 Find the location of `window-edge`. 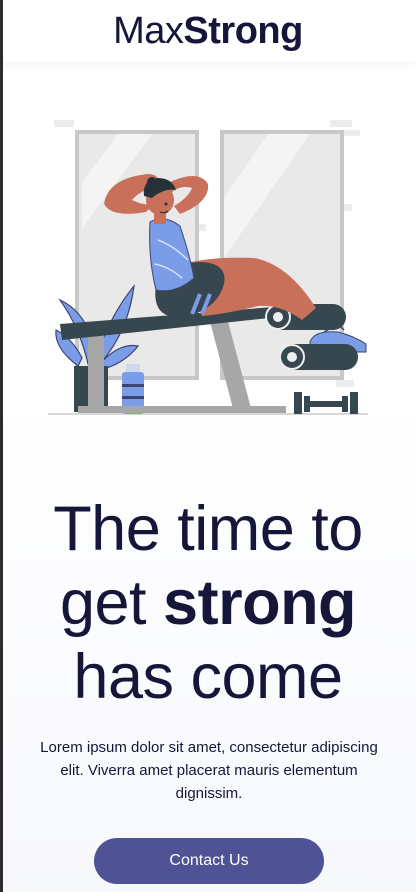

window-edge is located at coordinates (1, 446).